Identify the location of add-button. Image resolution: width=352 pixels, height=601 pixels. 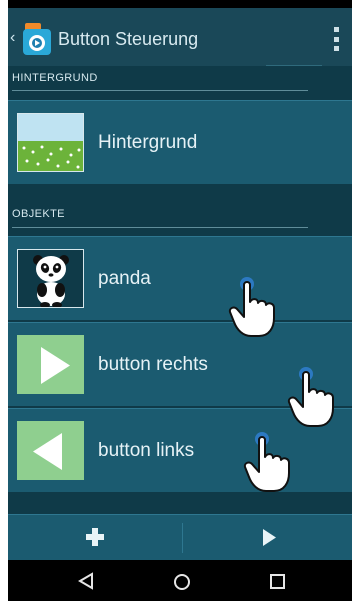
(95, 538).